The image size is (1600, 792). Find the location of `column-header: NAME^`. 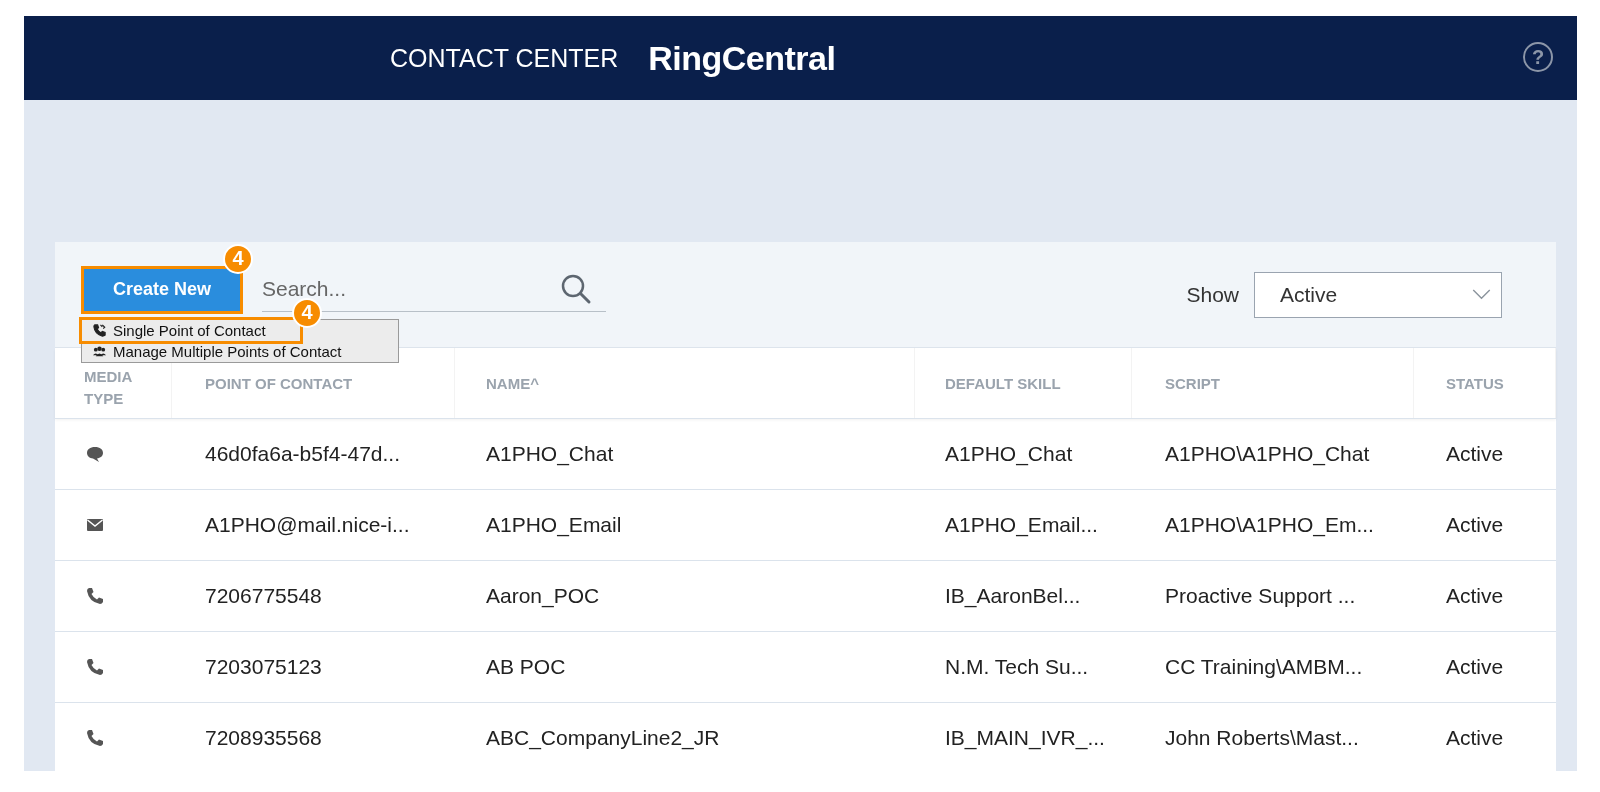

column-header: NAME^ is located at coordinates (512, 383).